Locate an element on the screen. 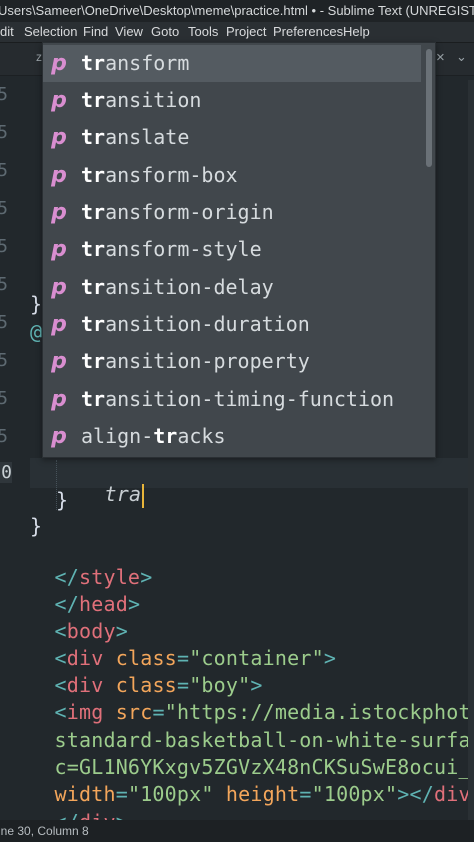 The image size is (474, 842). autocomplete-item: p transition-duration is located at coordinates (232, 324).